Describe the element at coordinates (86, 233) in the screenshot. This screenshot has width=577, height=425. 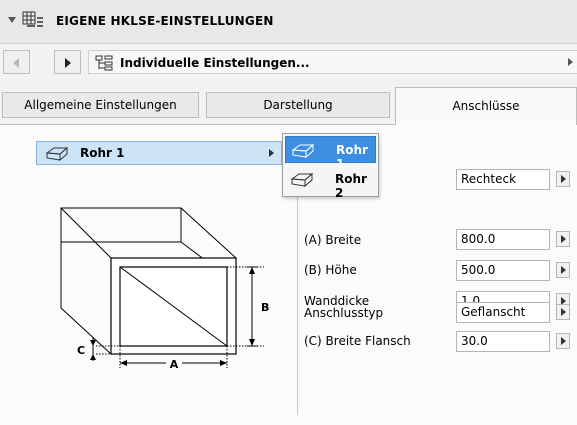
I see `duct-top-edge` at that location.